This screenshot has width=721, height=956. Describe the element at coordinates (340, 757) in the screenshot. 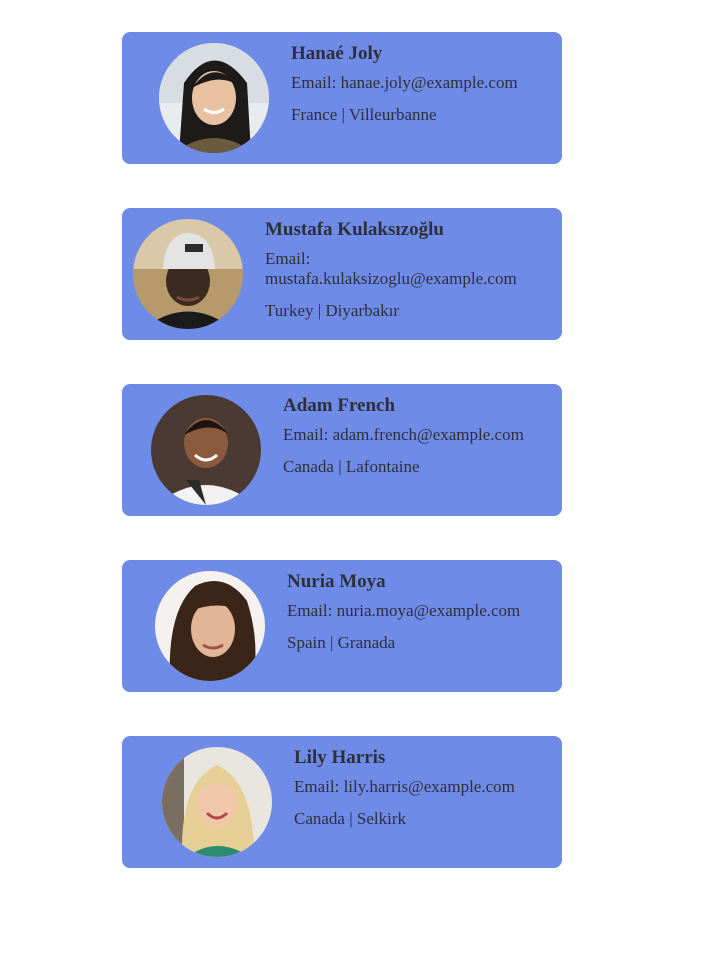

I see `user-name: Lily Harris` at that location.